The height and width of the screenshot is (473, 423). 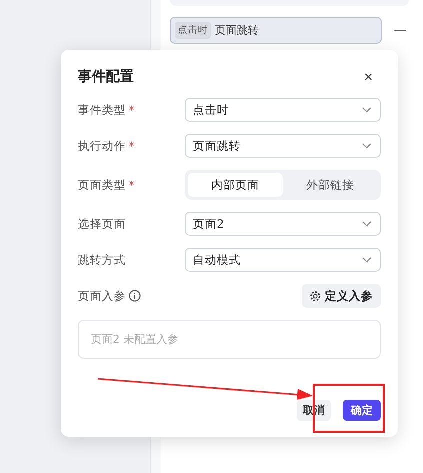 I want to click on info-icon, so click(x=135, y=296).